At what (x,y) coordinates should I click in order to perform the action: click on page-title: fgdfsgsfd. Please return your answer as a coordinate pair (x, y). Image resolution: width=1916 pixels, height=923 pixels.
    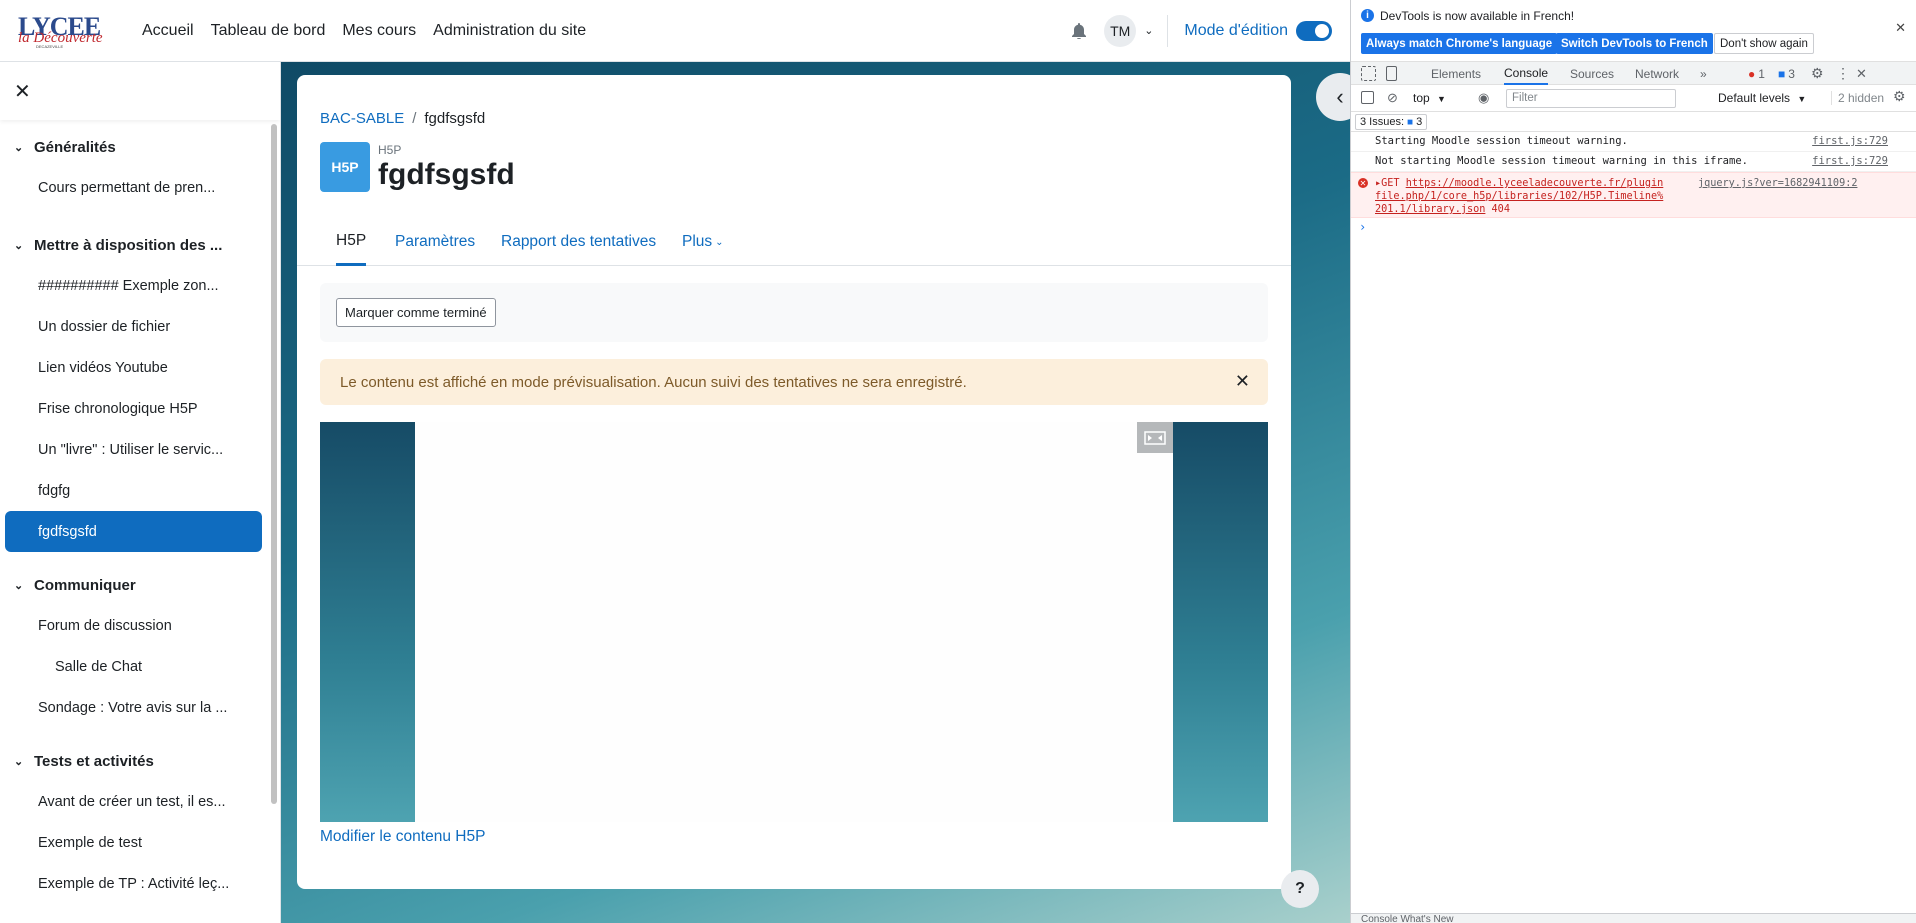
    Looking at the image, I should click on (446, 174).